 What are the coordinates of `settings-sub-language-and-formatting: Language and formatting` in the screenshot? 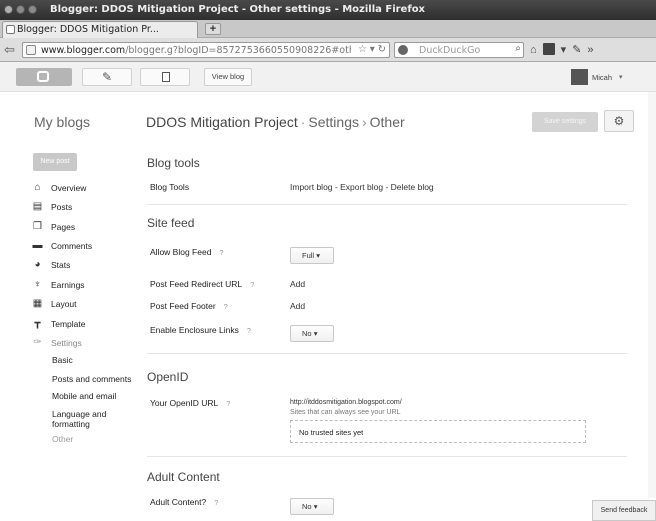 It's located at (92, 419).